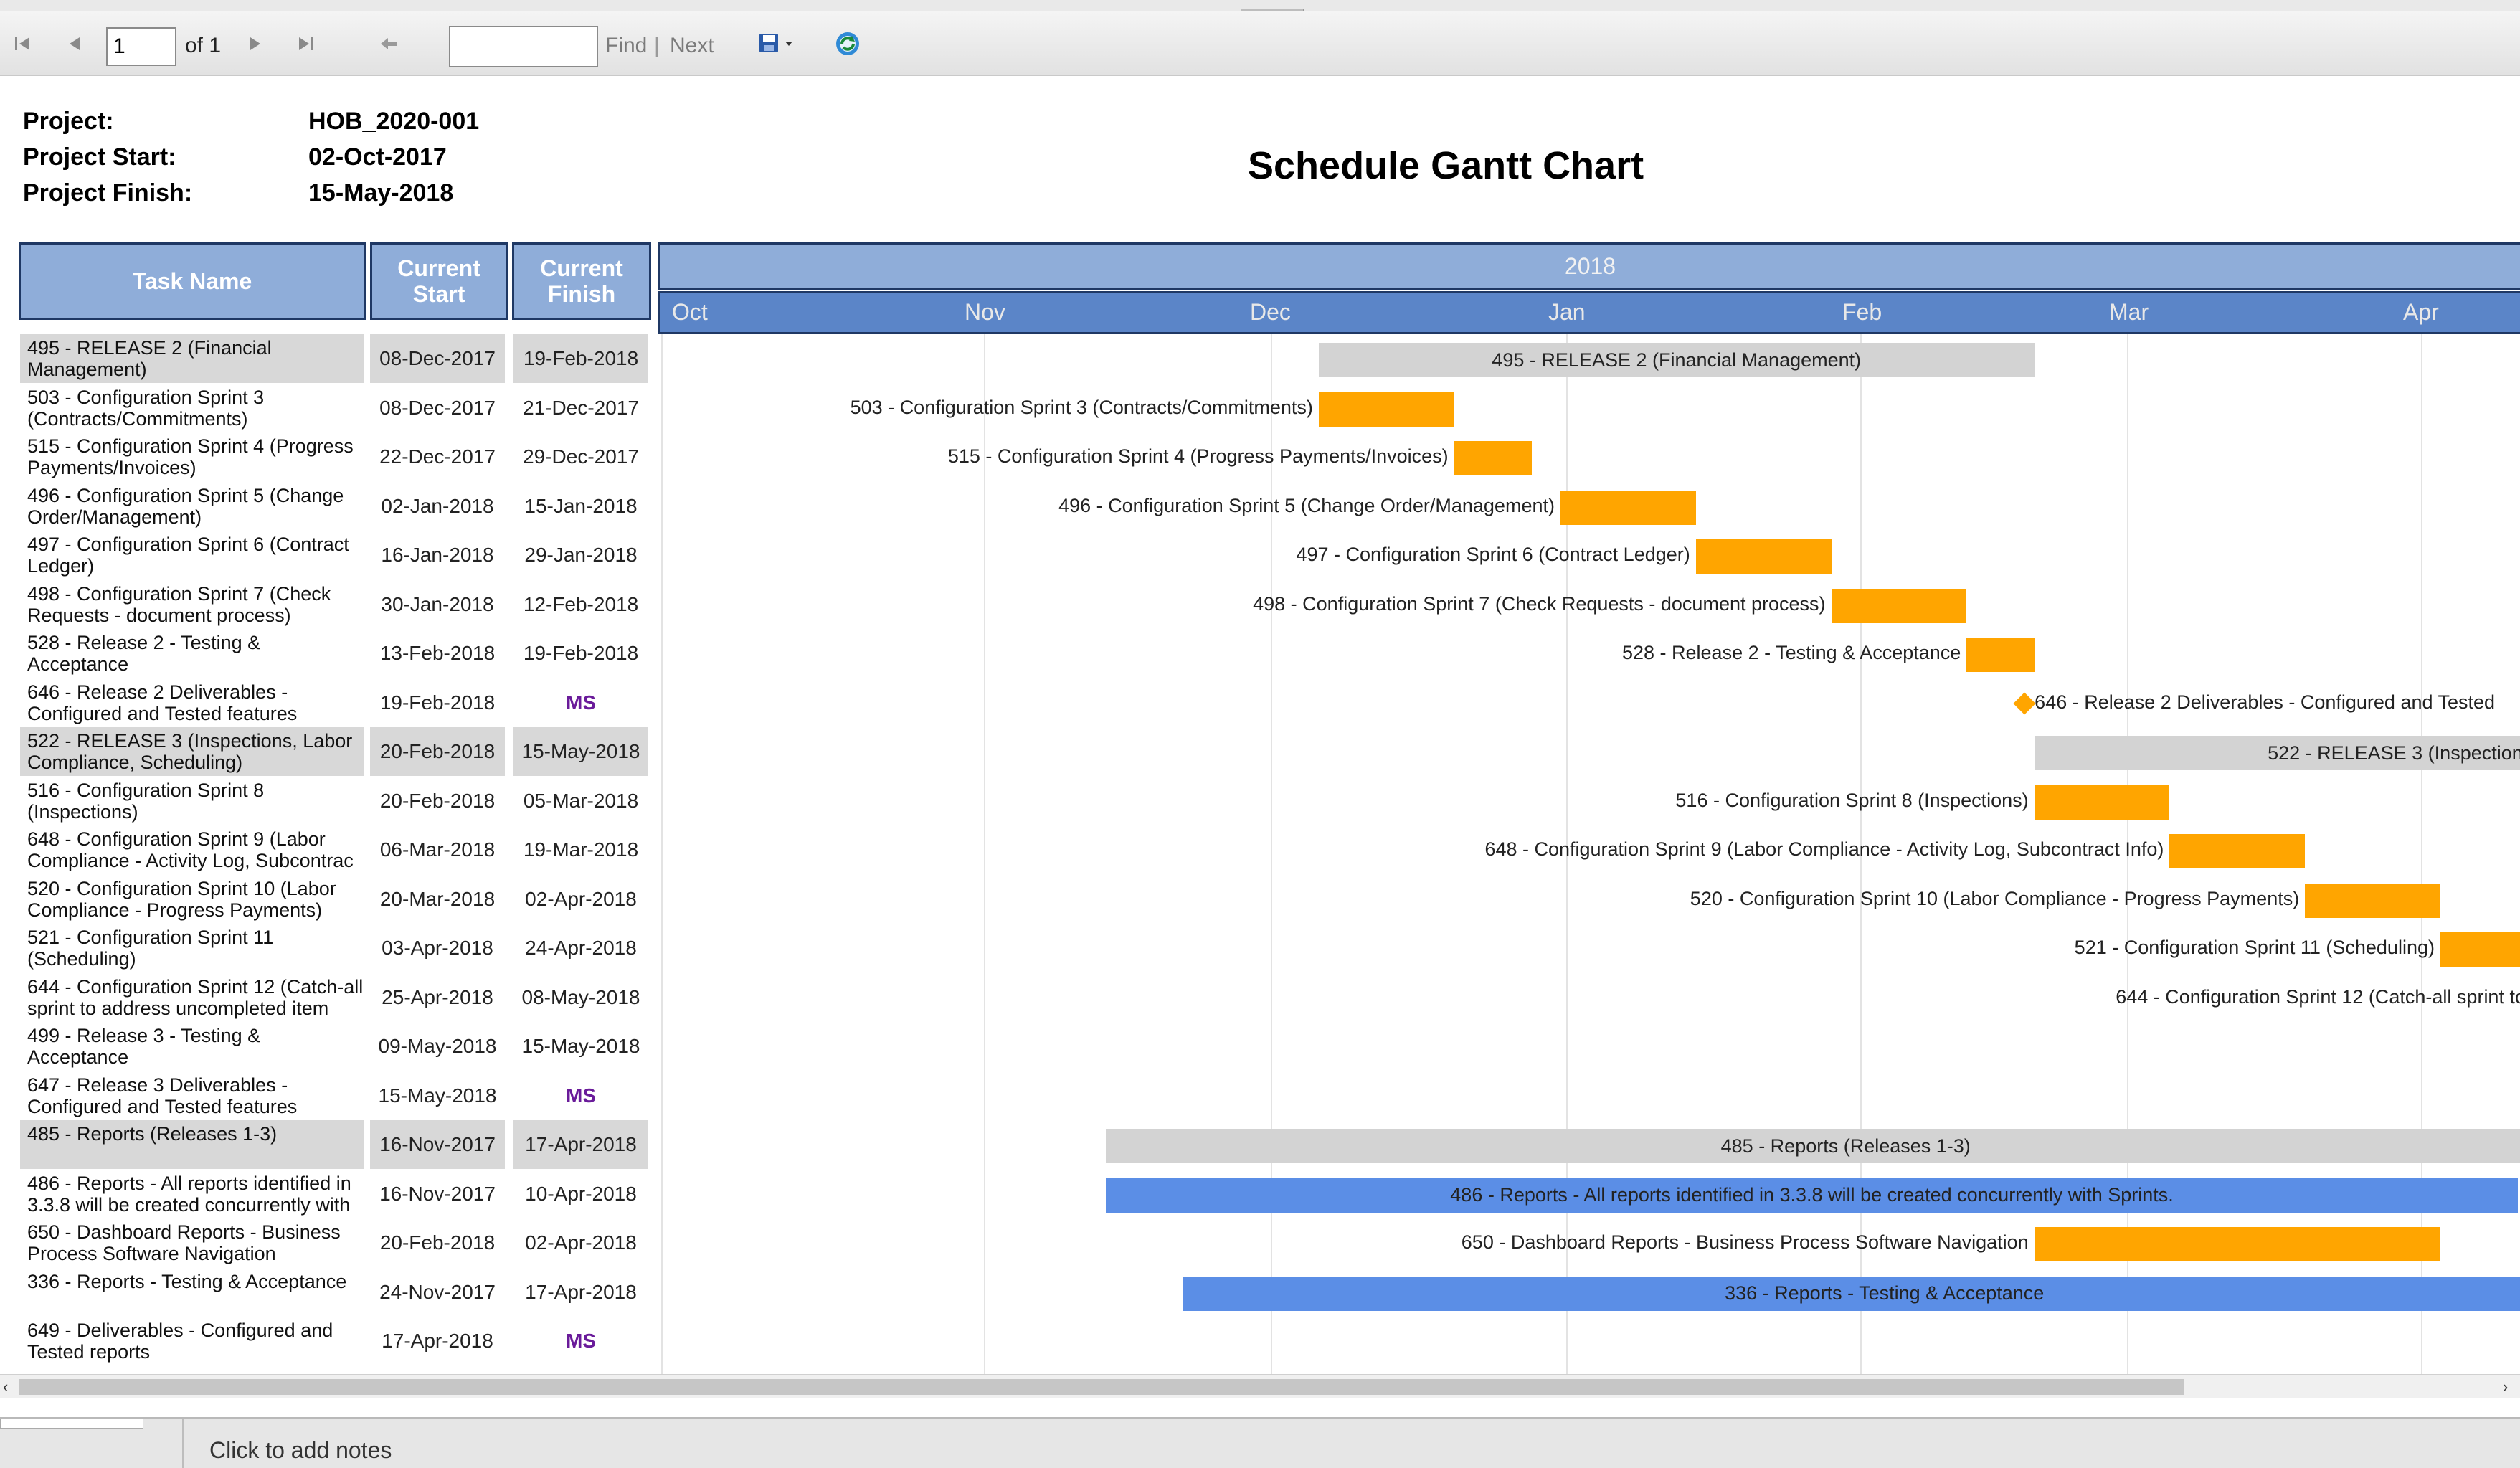 Image resolution: width=2520 pixels, height=1468 pixels. What do you see at coordinates (5, 1387) in the screenshot?
I see `scroll-left-icon: ‹` at bounding box center [5, 1387].